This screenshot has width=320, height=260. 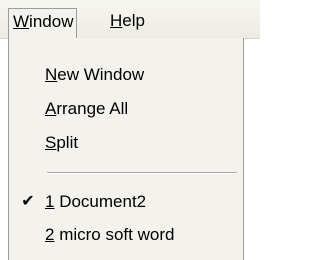 I want to click on split-accel: S, so click(x=51, y=142).